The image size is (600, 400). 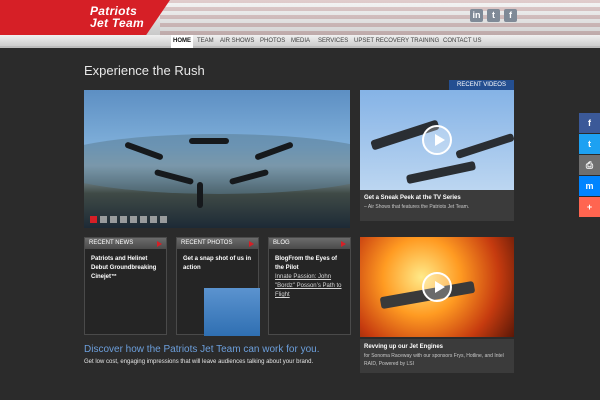 I want to click on plus-icon: +, so click(x=589, y=207).